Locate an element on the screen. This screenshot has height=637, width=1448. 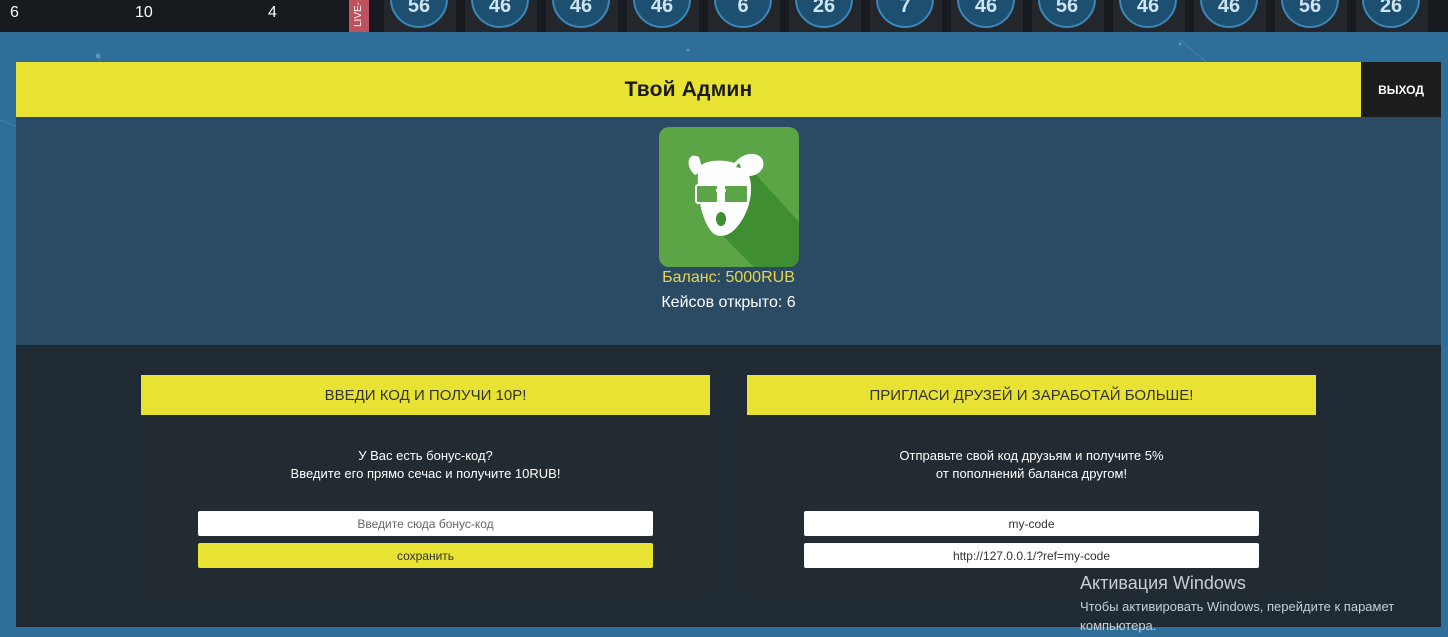
stat-value: 4 is located at coordinates (272, 12).